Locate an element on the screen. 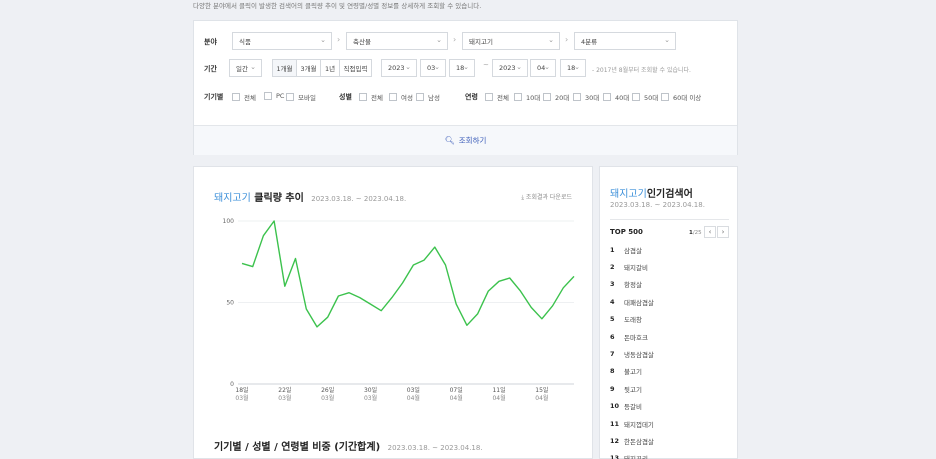  age-40s-label: 40대 is located at coordinates (622, 98).